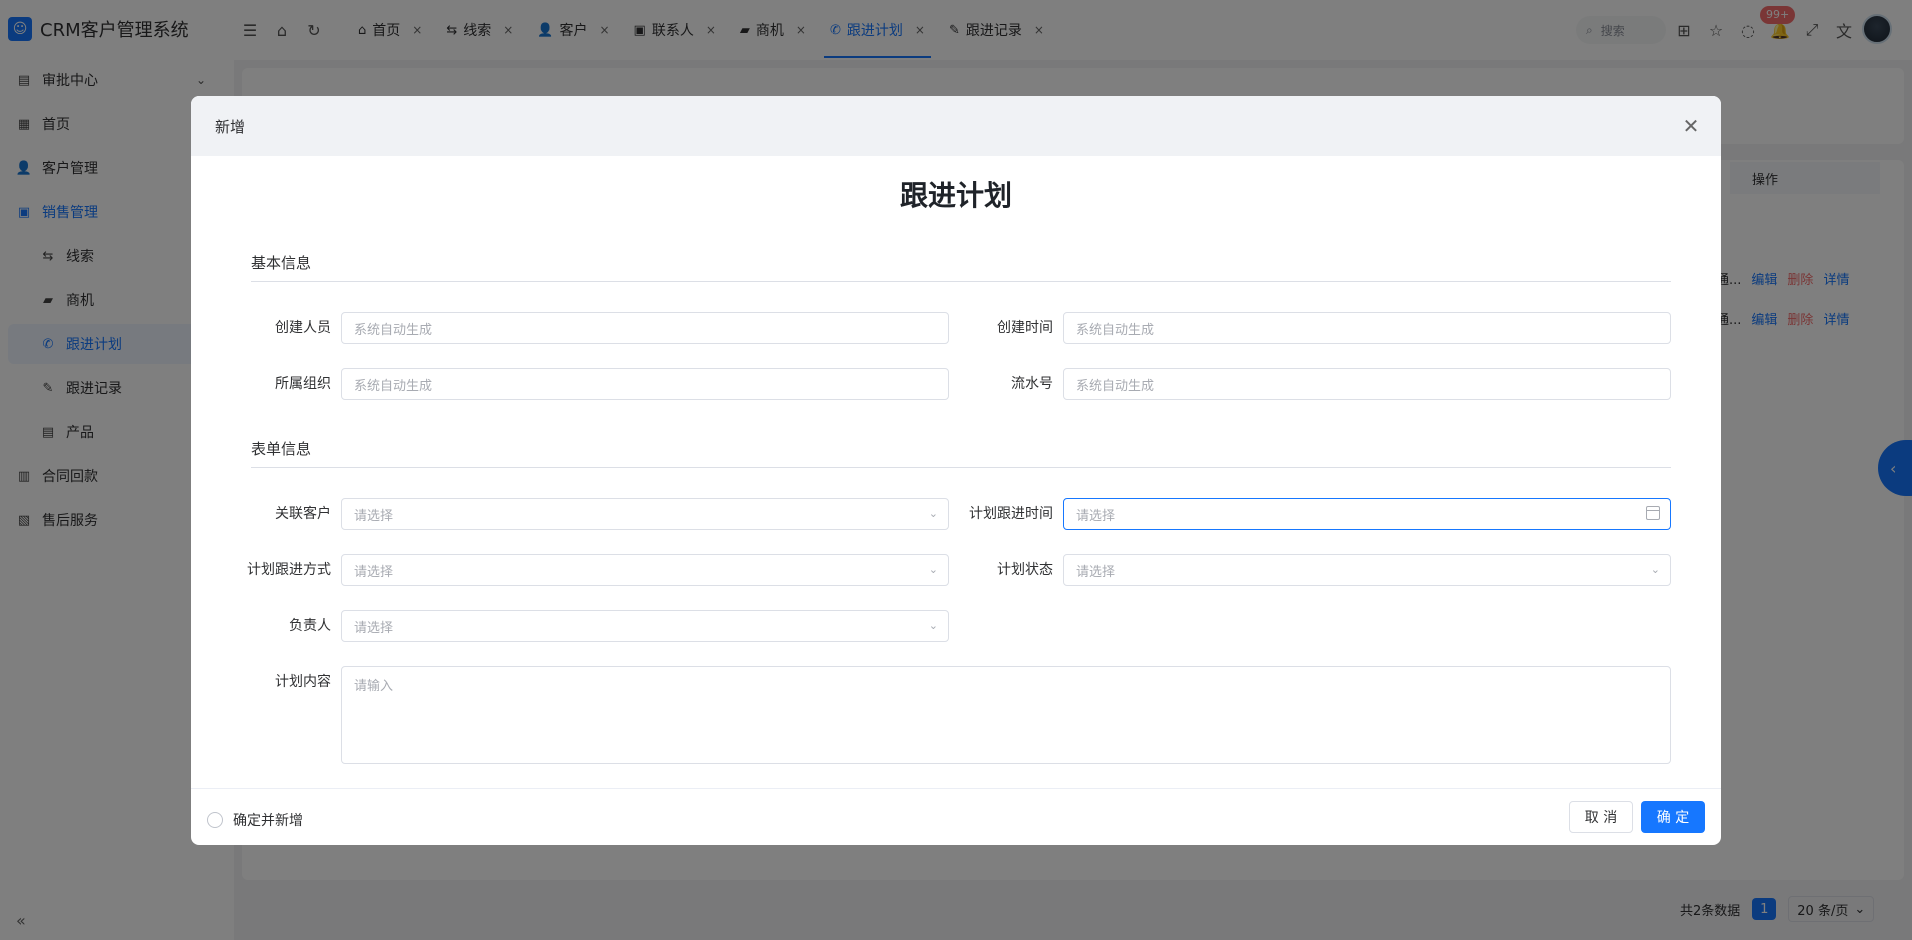 The width and height of the screenshot is (1912, 940). What do you see at coordinates (303, 384) in the screenshot?
I see `org-label: 所属组织` at bounding box center [303, 384].